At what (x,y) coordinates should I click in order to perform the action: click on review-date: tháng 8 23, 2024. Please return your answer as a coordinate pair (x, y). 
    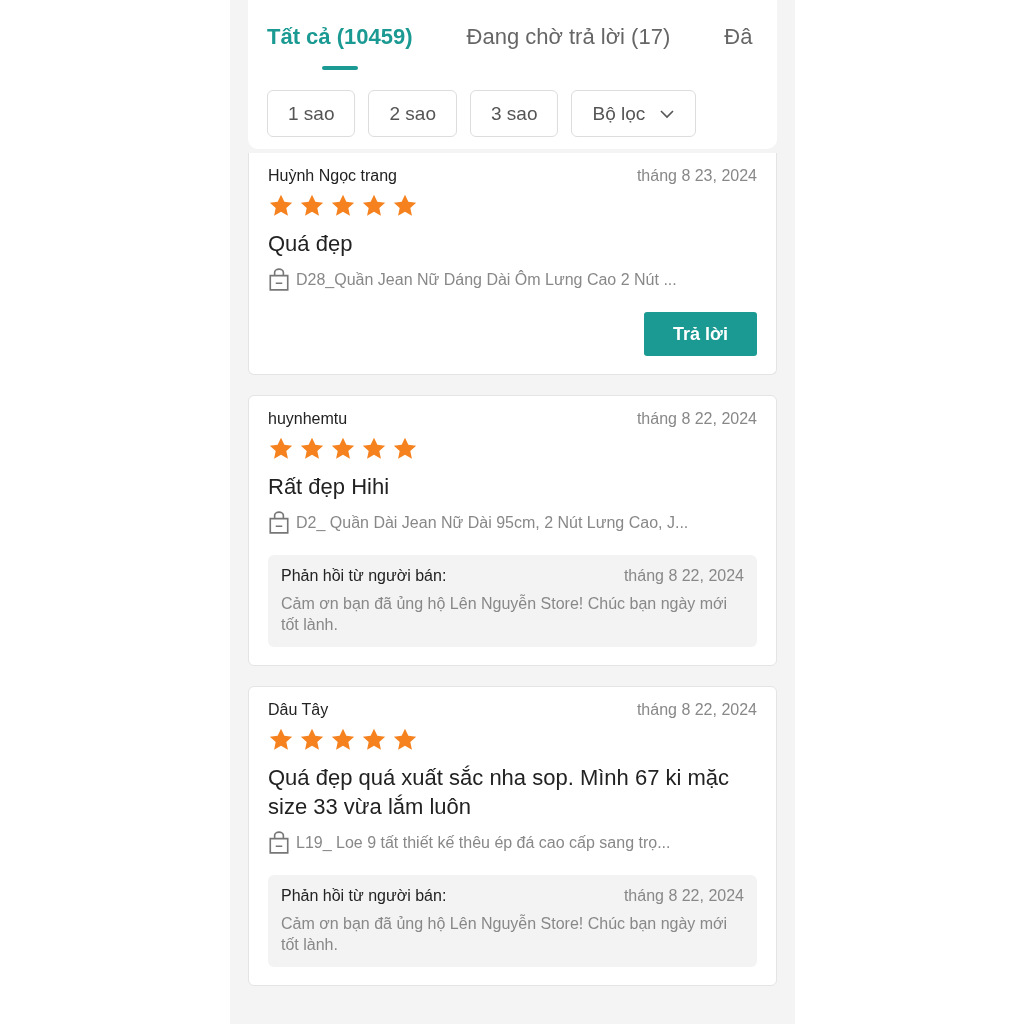
    Looking at the image, I should click on (696, 176).